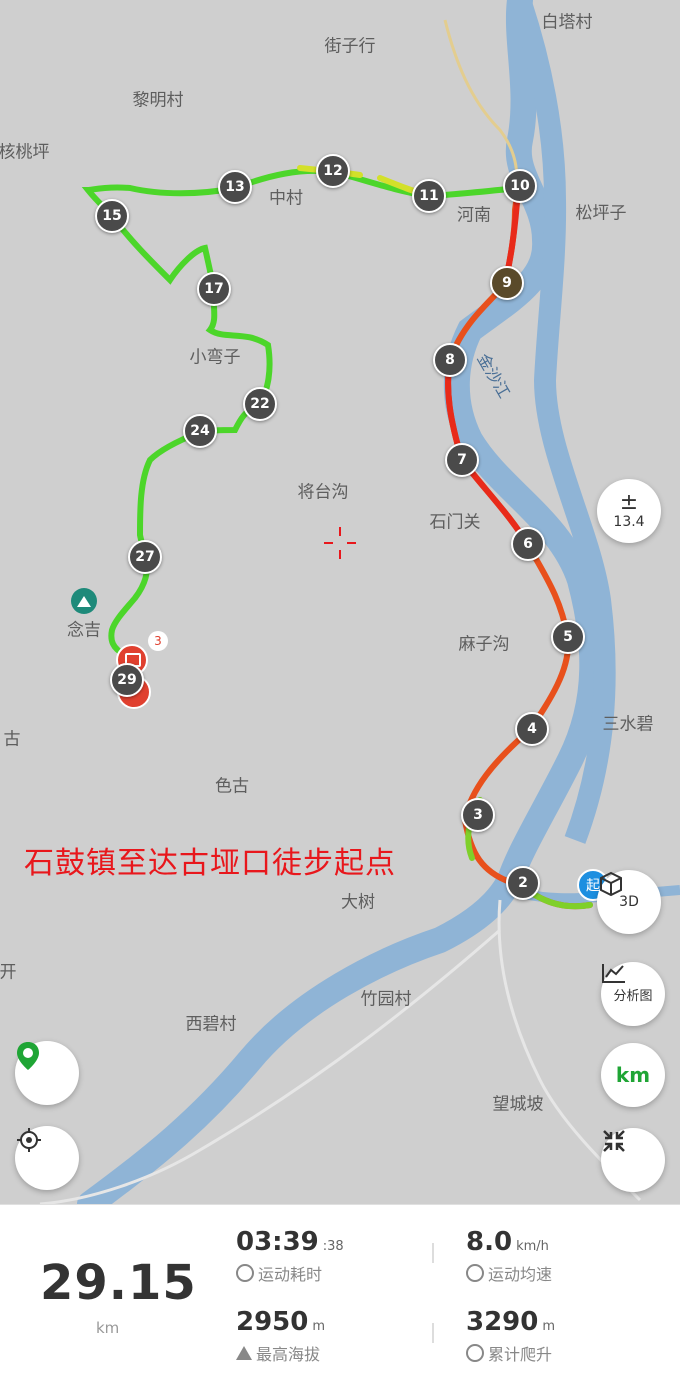 This screenshot has width=680, height=1388. Describe the element at coordinates (523, 883) in the screenshot. I see `km-marker: 2` at that location.